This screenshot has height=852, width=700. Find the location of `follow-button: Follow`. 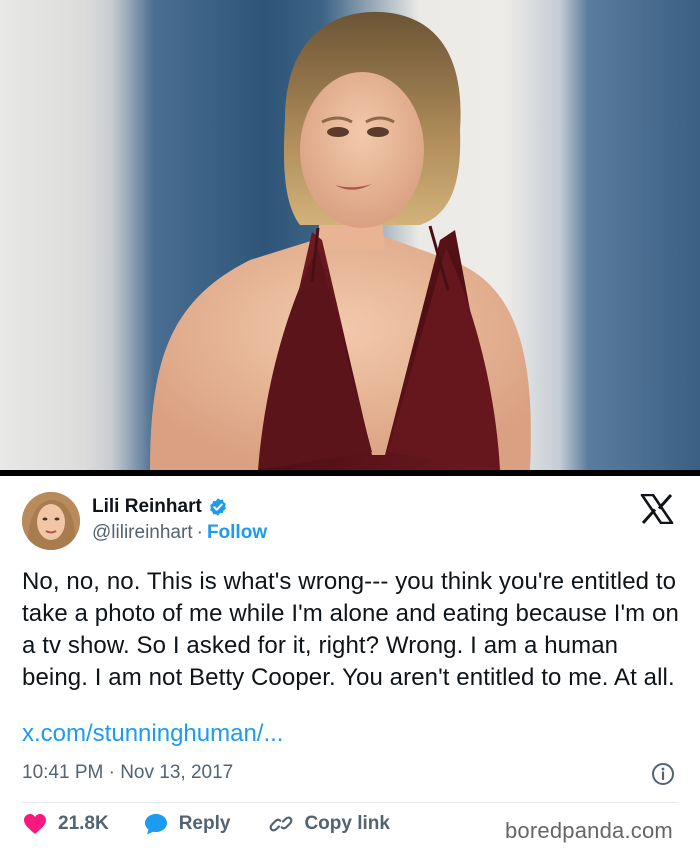

follow-button: Follow is located at coordinates (237, 532).